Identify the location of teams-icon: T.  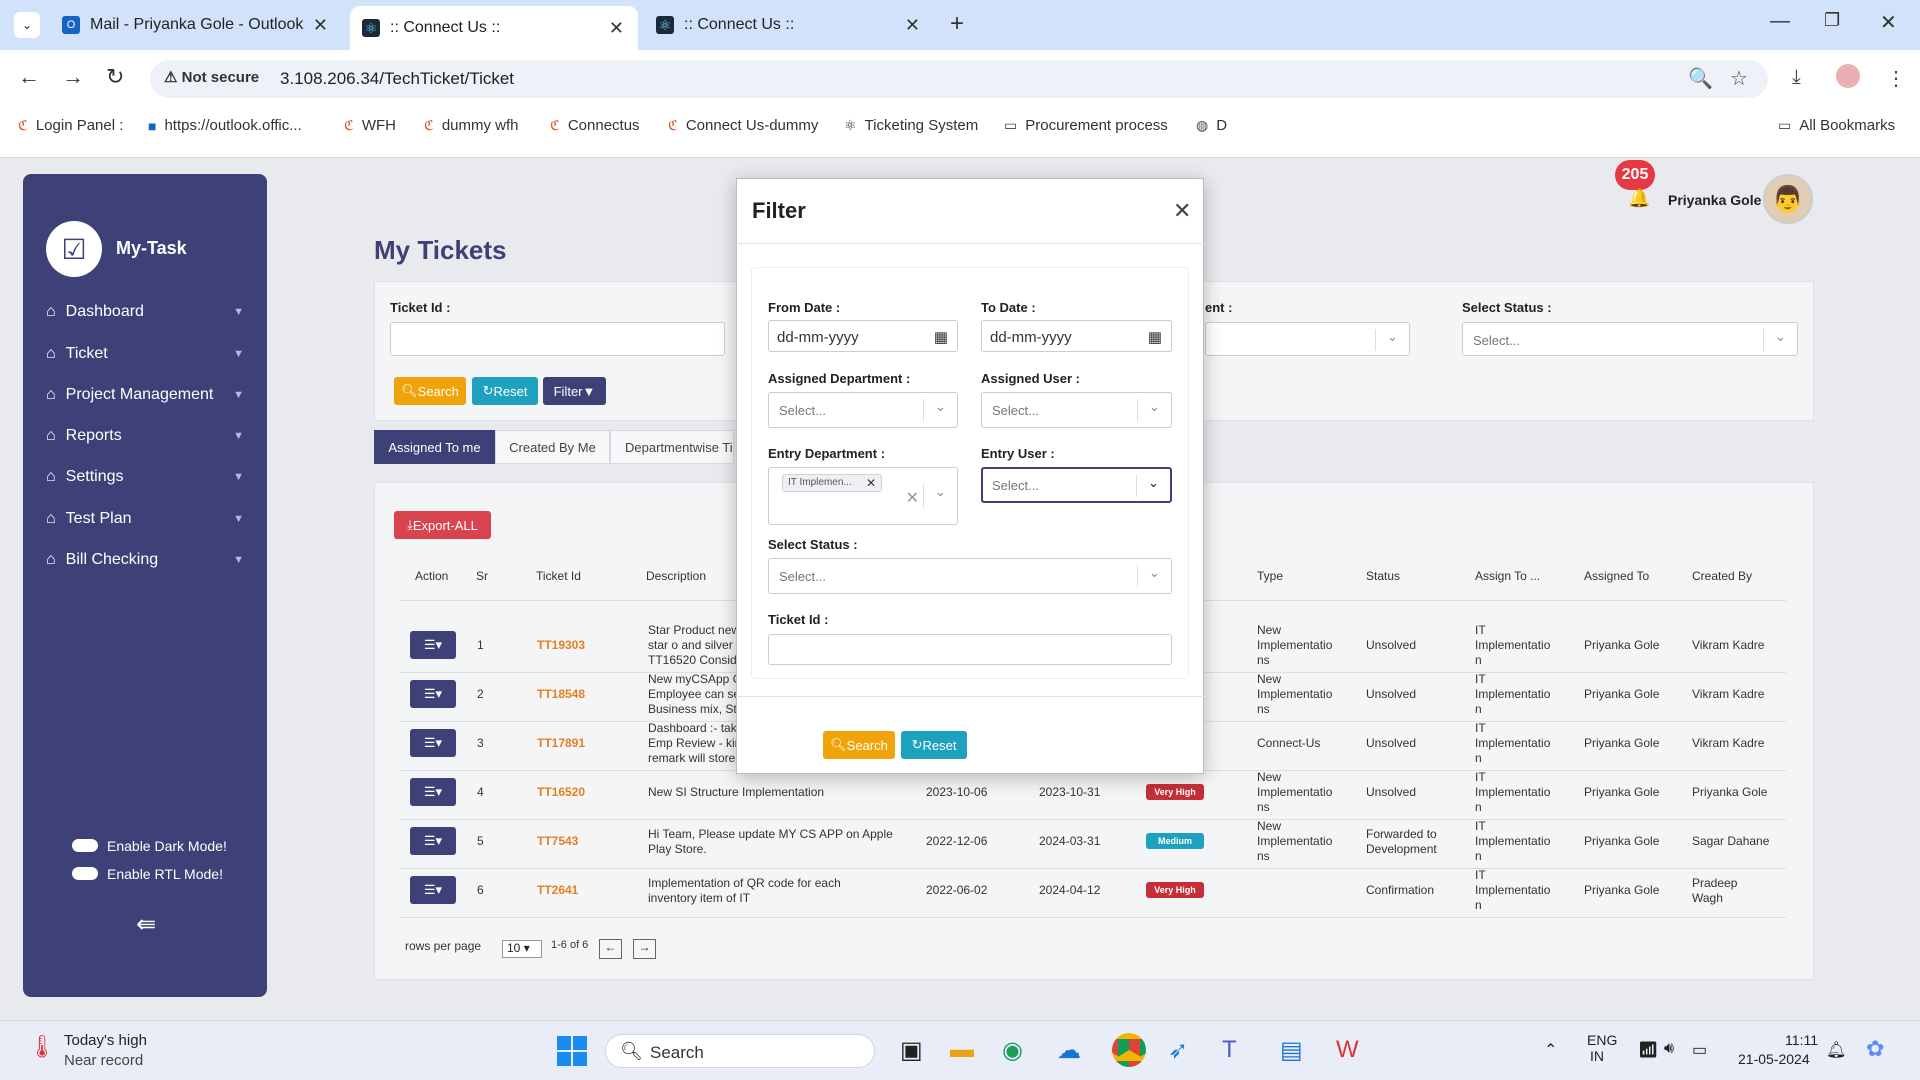
(1229, 1050).